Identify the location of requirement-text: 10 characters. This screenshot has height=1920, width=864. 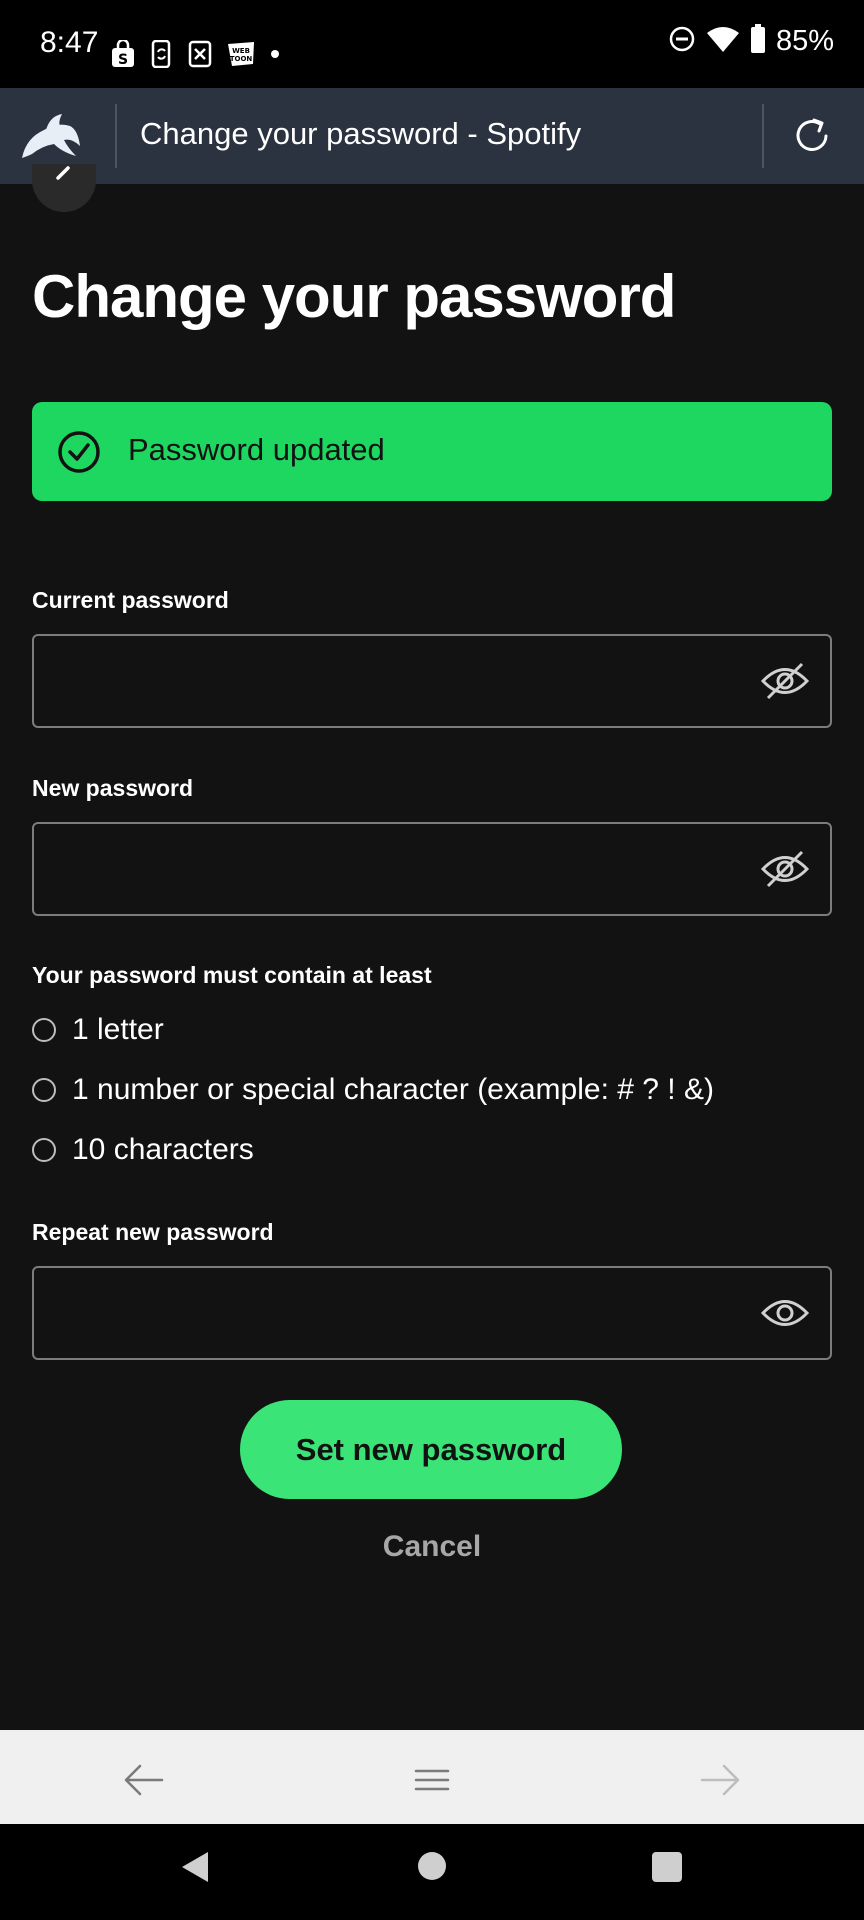
(163, 1149).